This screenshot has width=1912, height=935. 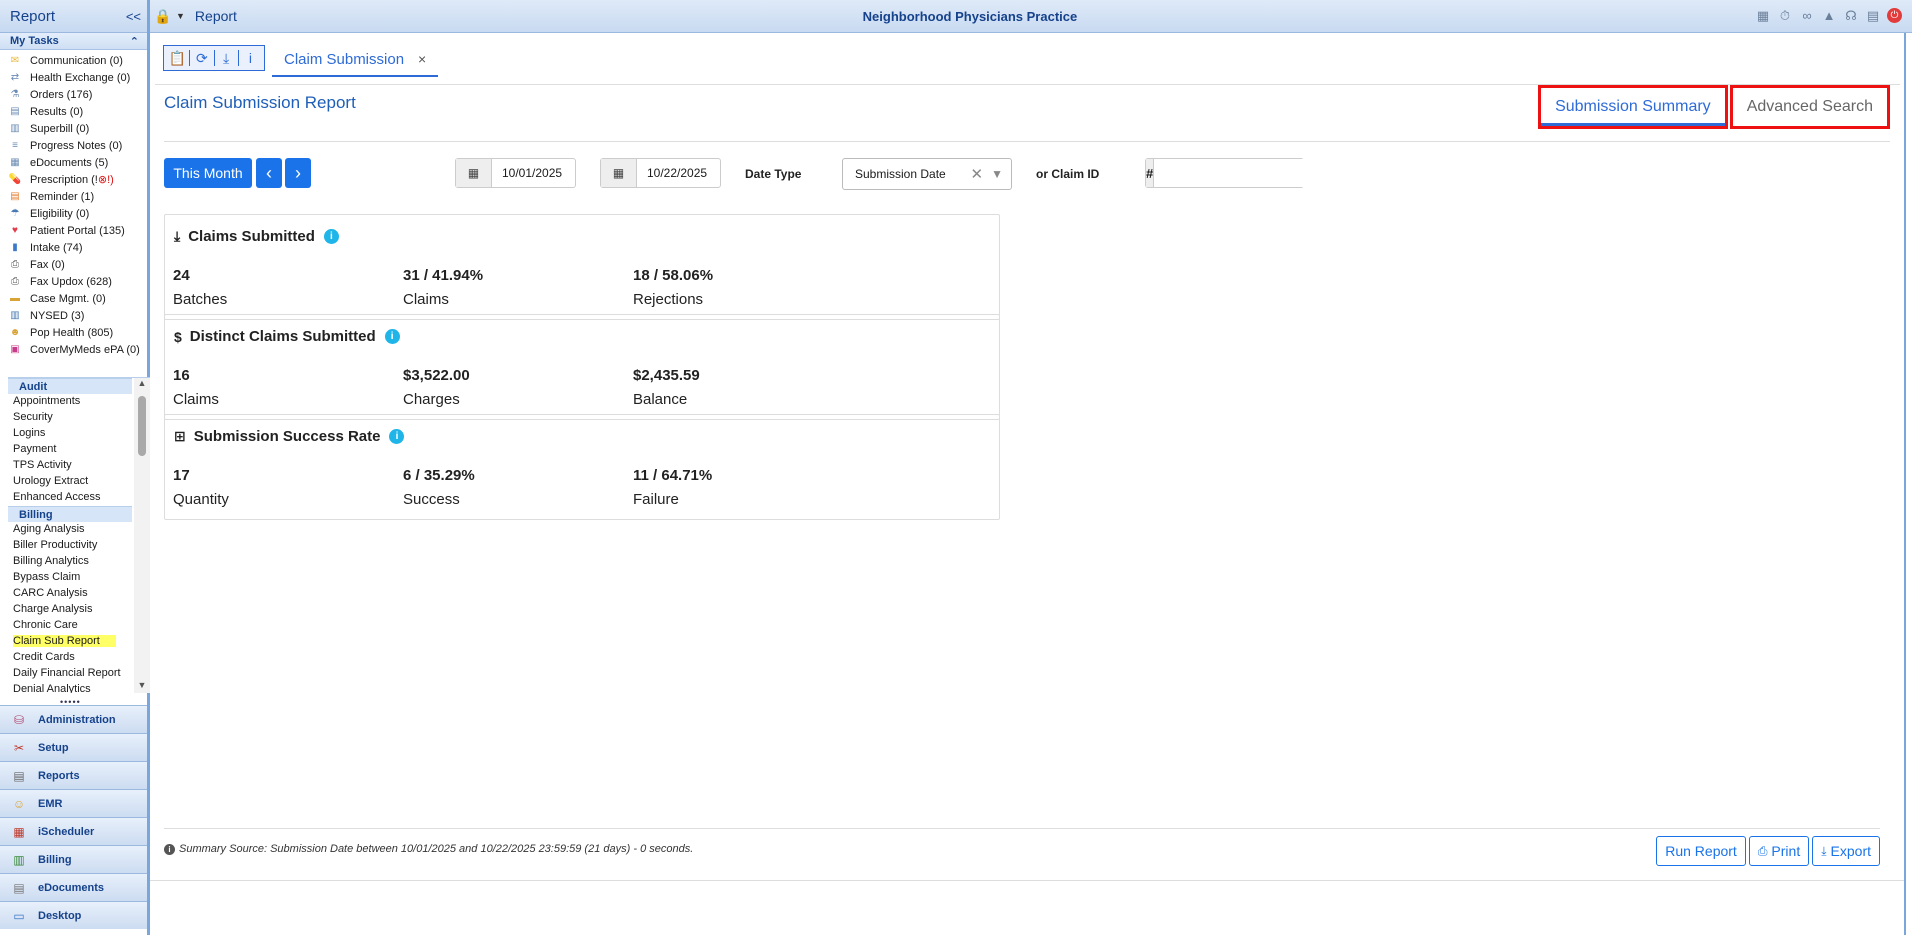 What do you see at coordinates (15, 162) in the screenshot?
I see `edocuments-icon: ▦` at bounding box center [15, 162].